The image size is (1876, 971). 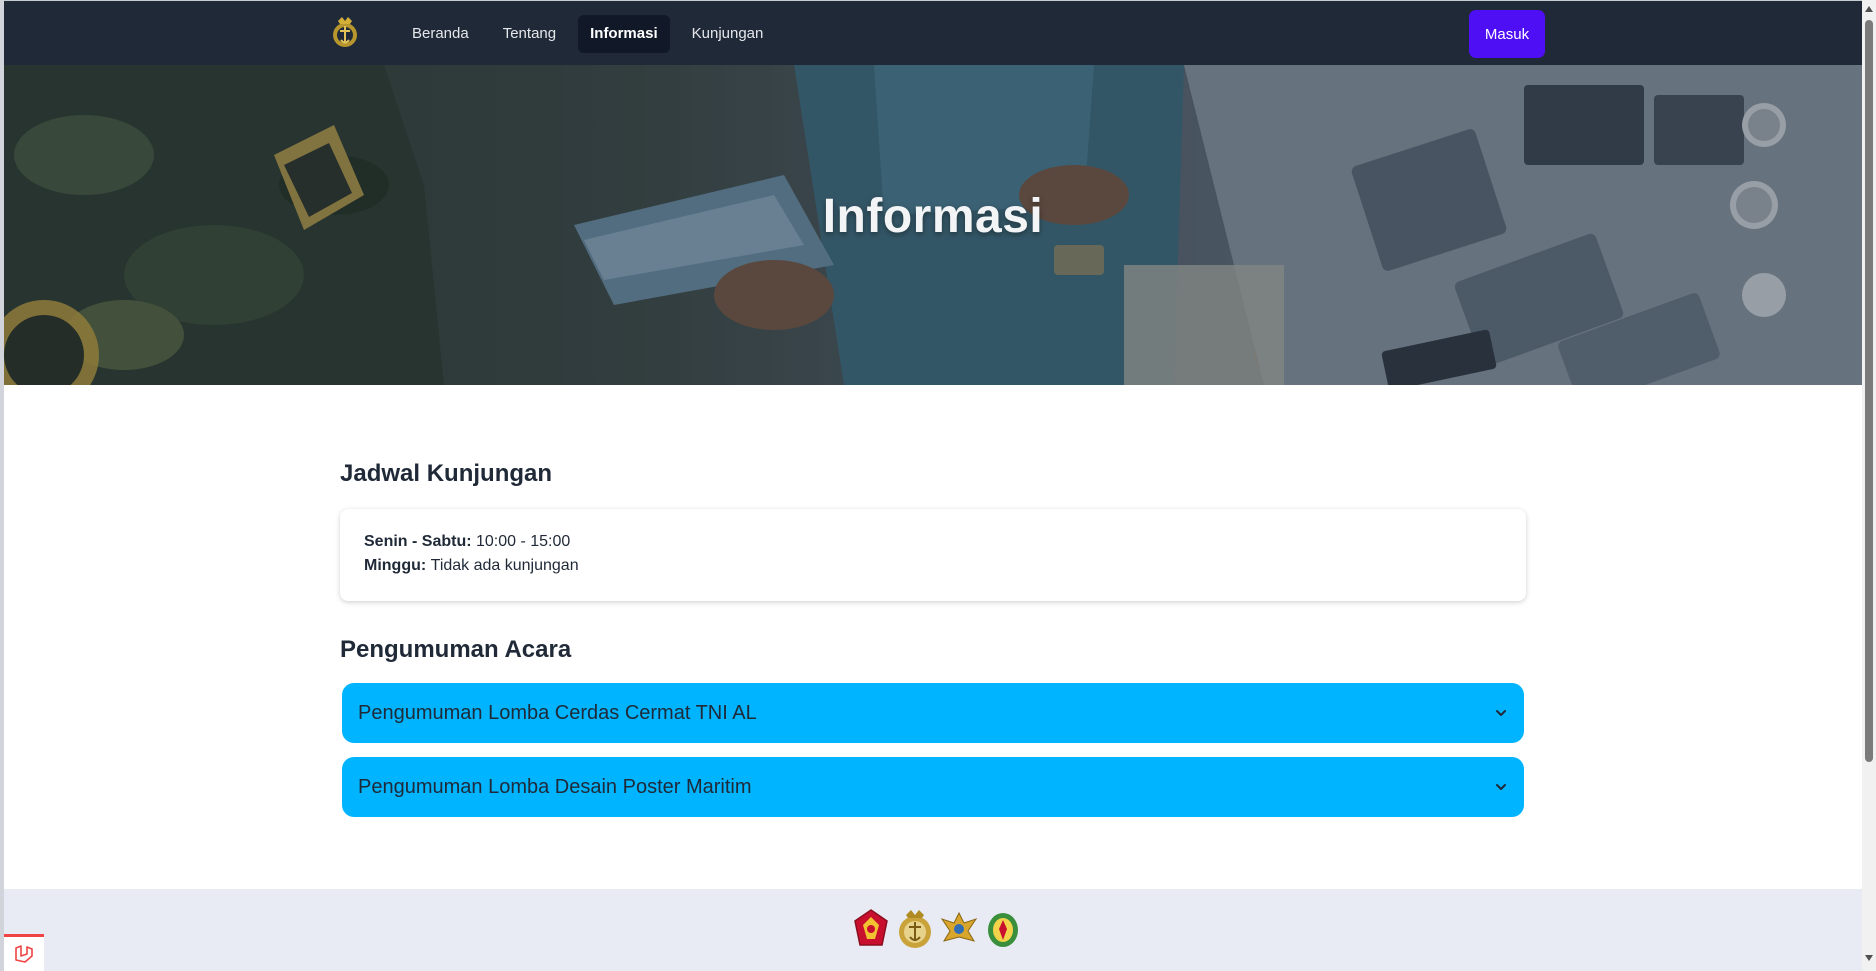 I want to click on nav-link-beranda: Beranda, so click(x=440, y=34).